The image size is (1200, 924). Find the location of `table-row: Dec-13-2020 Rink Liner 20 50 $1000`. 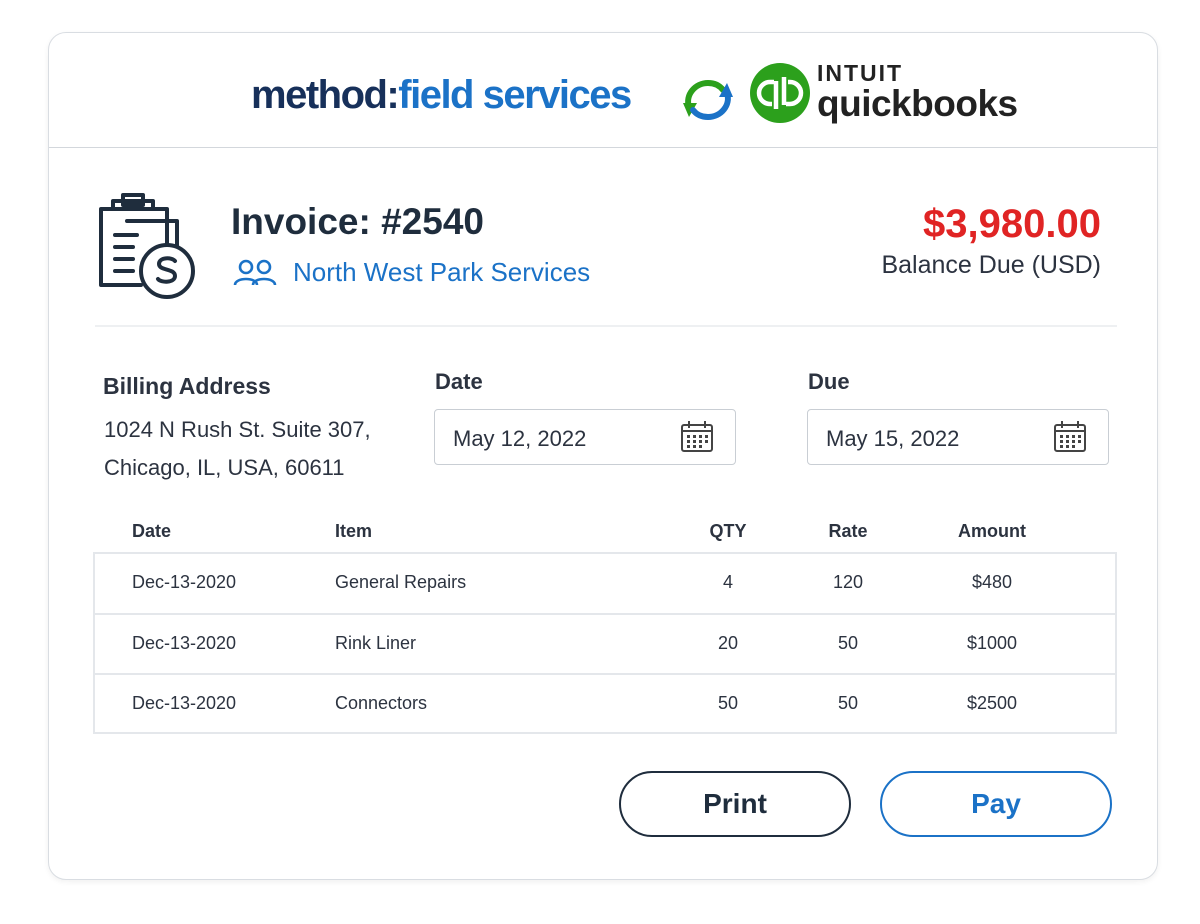

table-row: Dec-13-2020 Rink Liner 20 50 $1000 is located at coordinates (605, 644).